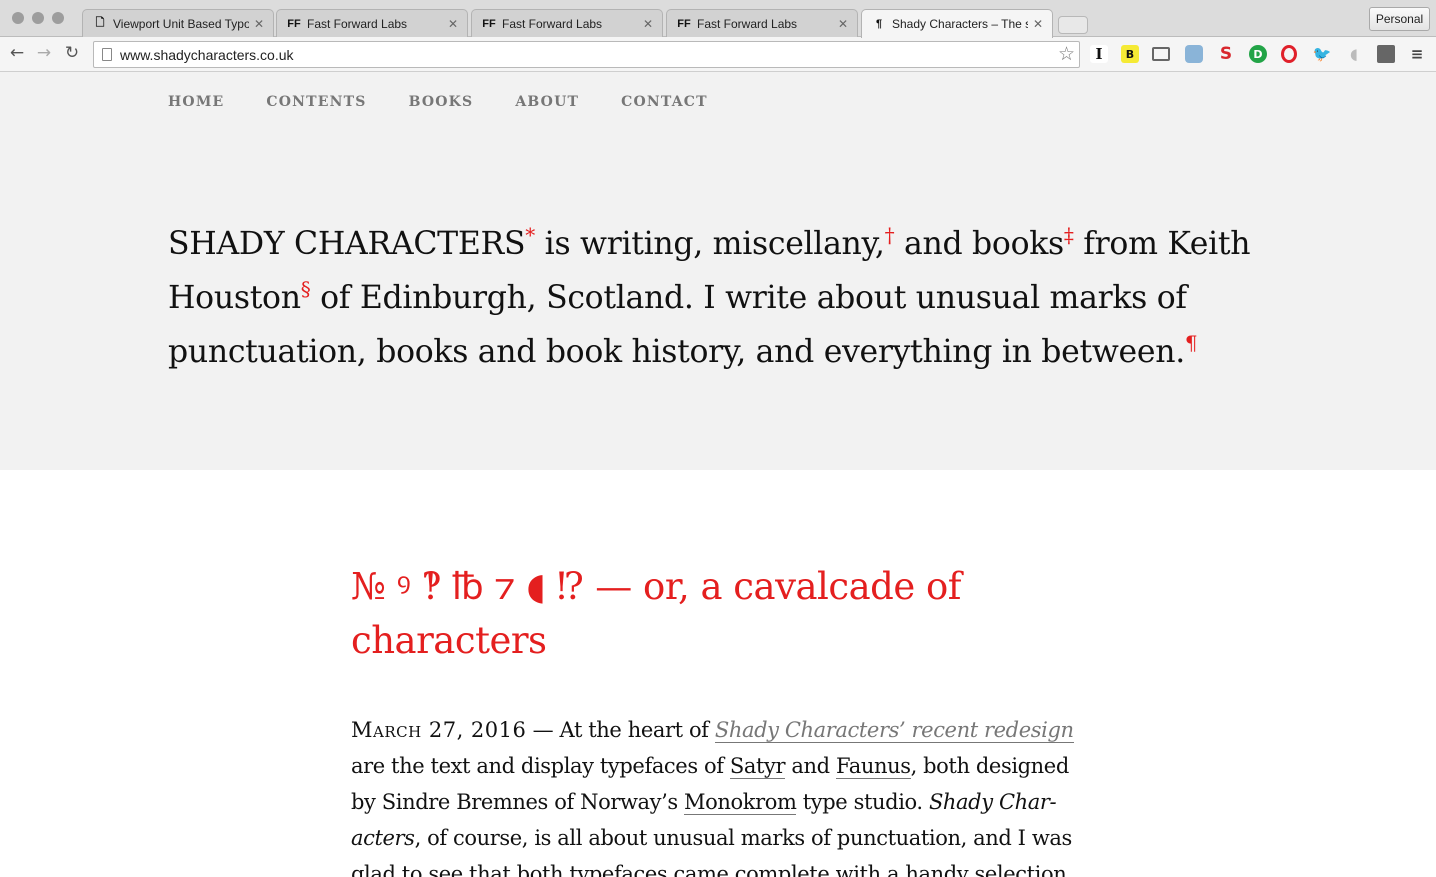  What do you see at coordinates (1386, 54) in the screenshot?
I see `puzzle-icon` at bounding box center [1386, 54].